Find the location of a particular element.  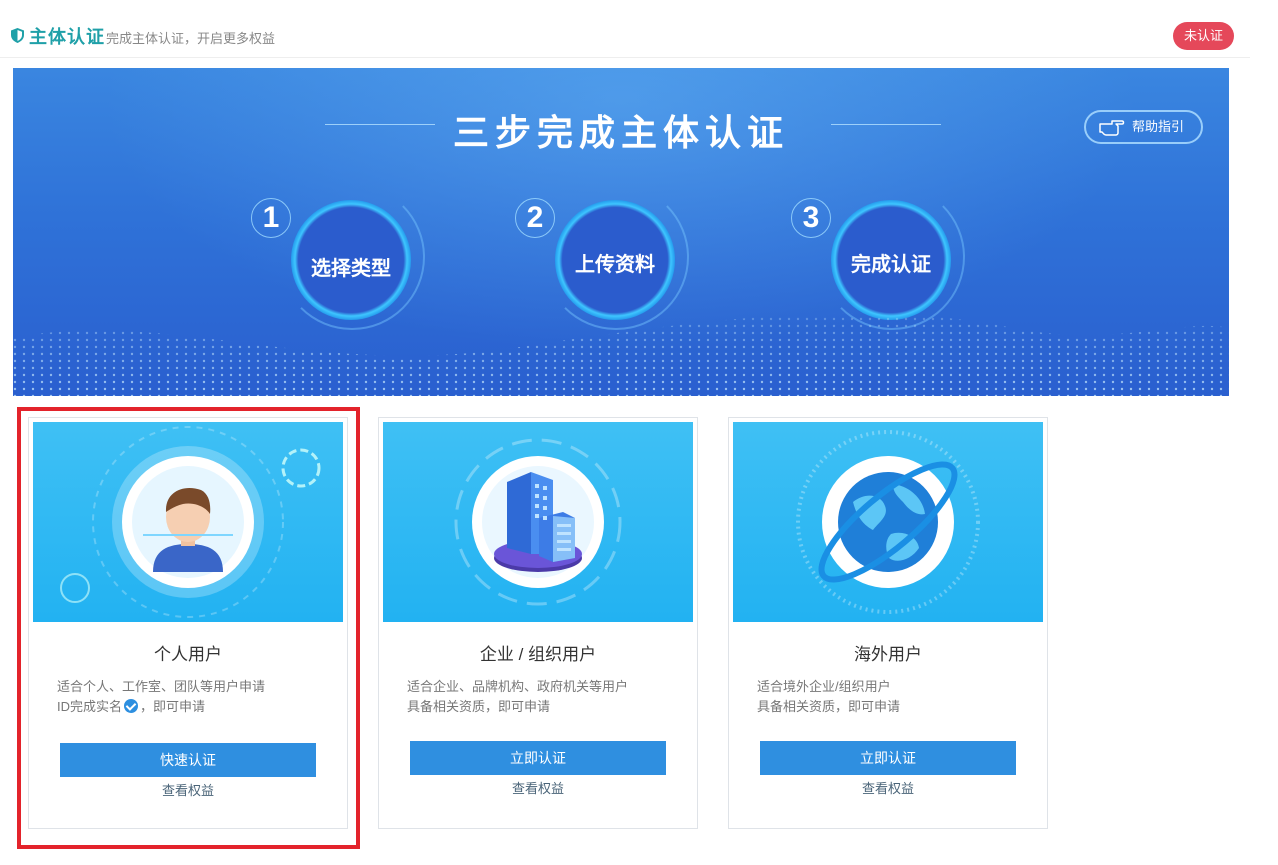

card-overseas-description: 适合境外企业/组织用户 具备相关资质，即可申请 is located at coordinates (828, 697).